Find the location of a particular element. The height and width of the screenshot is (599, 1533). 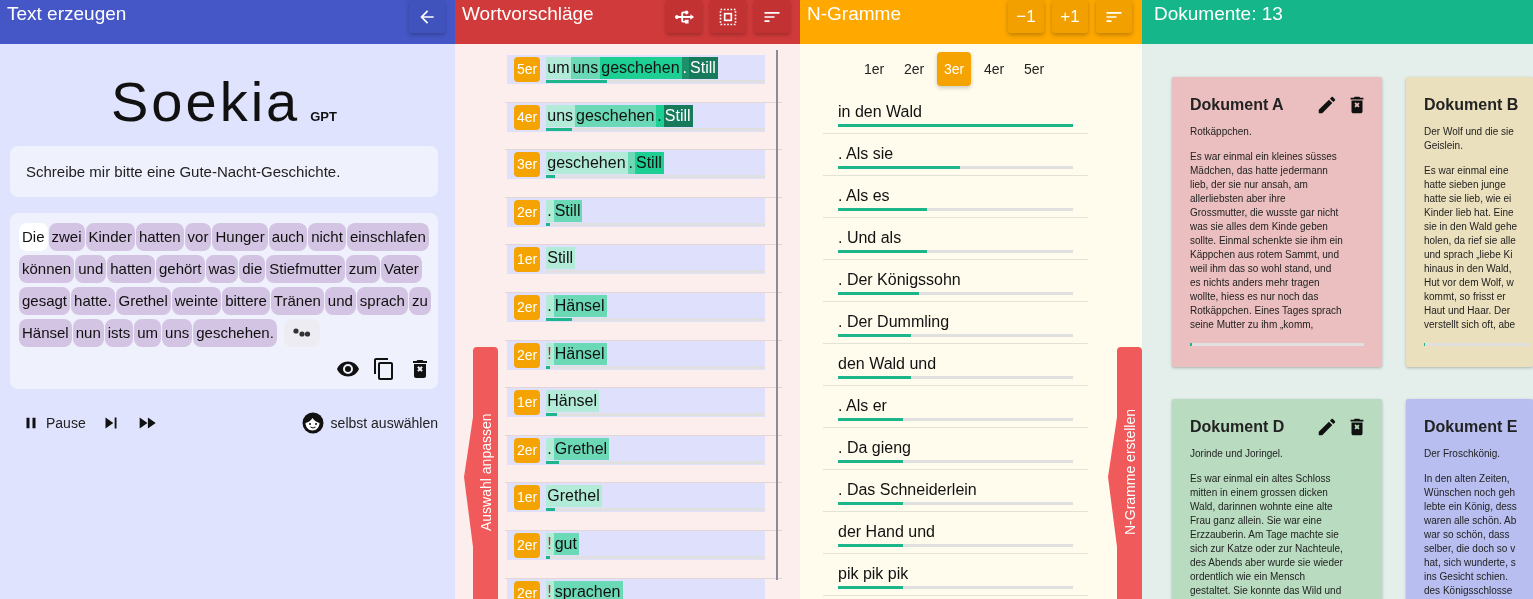

ngram-text: pik pik pik is located at coordinates (963, 574).